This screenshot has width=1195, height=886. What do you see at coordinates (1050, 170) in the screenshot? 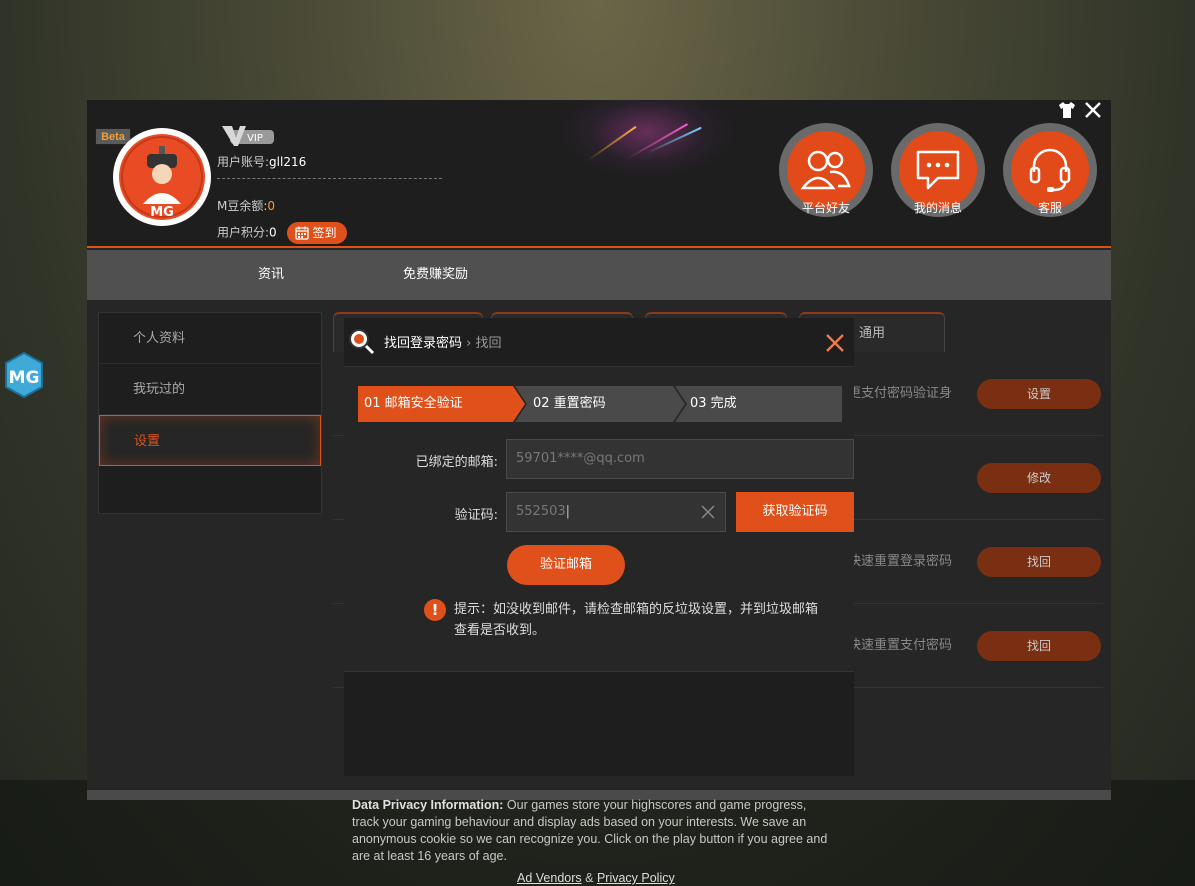
I see `headset-icon` at bounding box center [1050, 170].